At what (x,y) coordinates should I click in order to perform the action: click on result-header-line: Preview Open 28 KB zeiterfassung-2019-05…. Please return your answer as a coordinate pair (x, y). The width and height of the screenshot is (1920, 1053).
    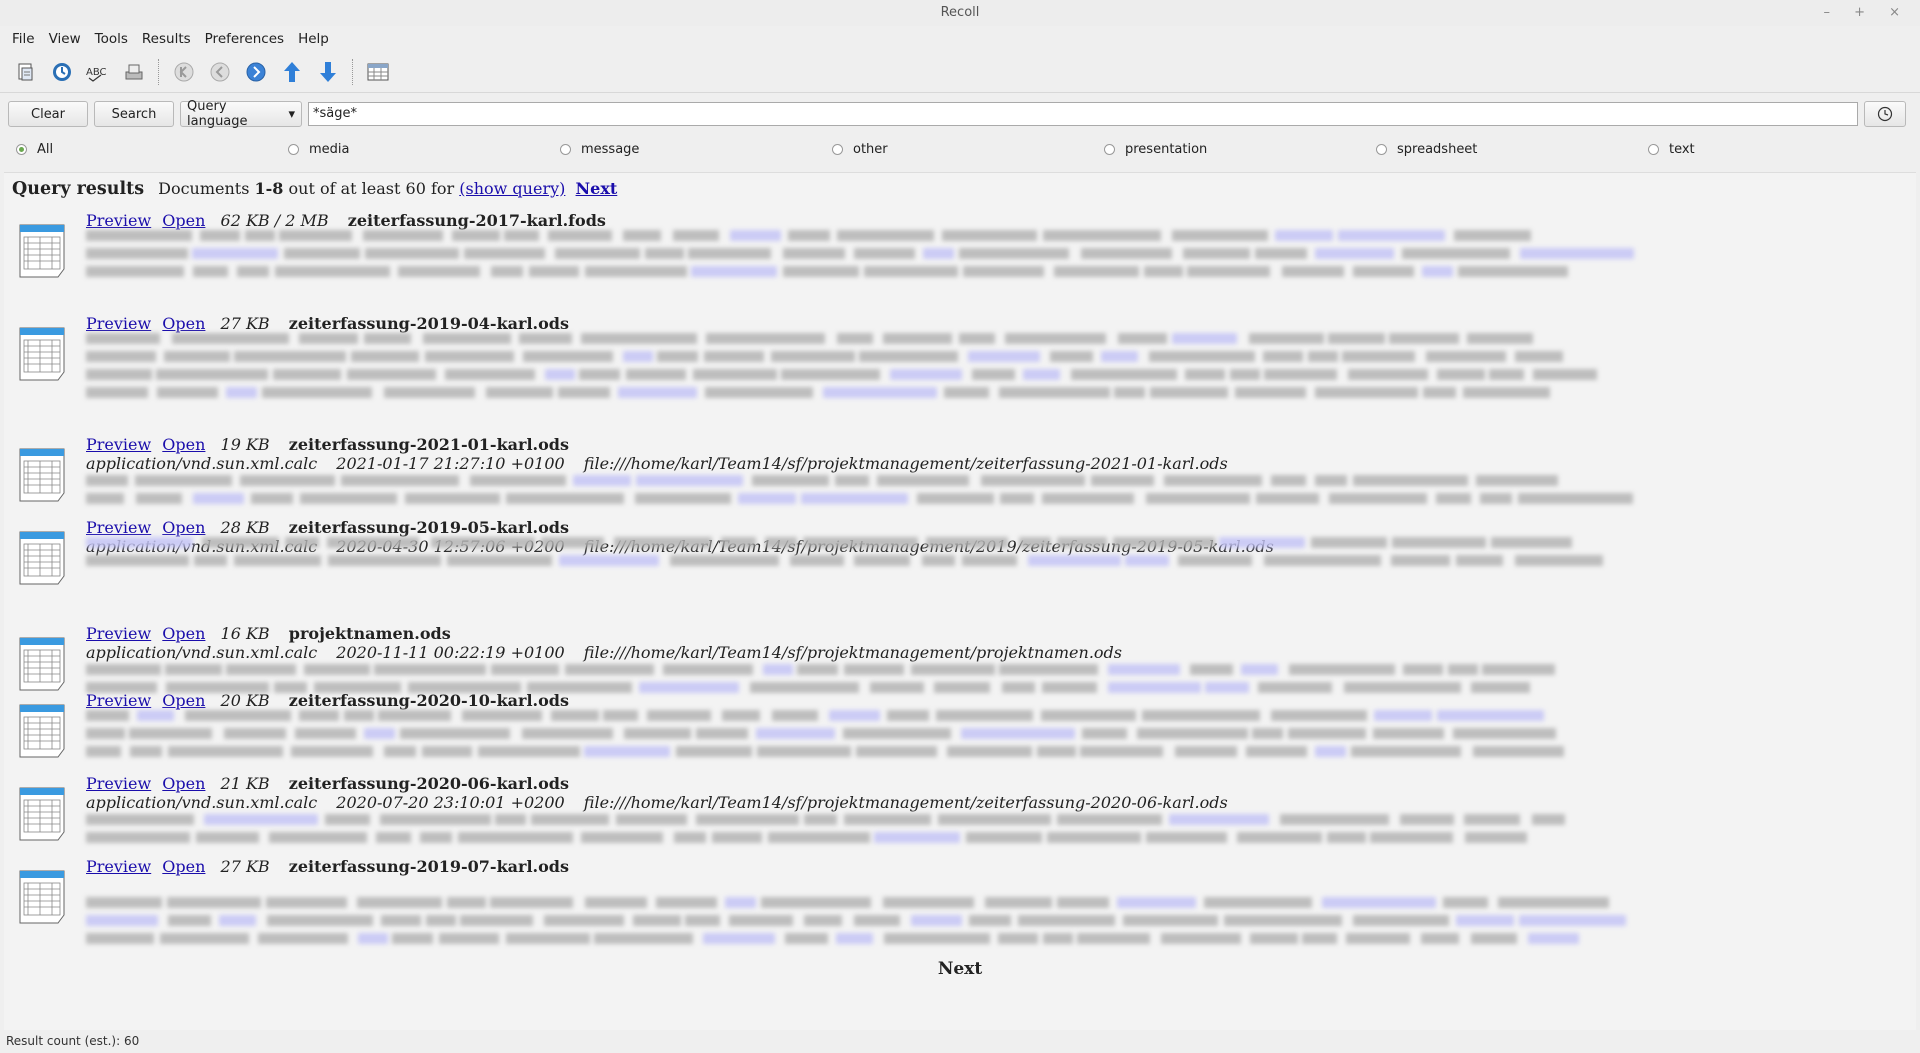
    Looking at the image, I should click on (327, 527).